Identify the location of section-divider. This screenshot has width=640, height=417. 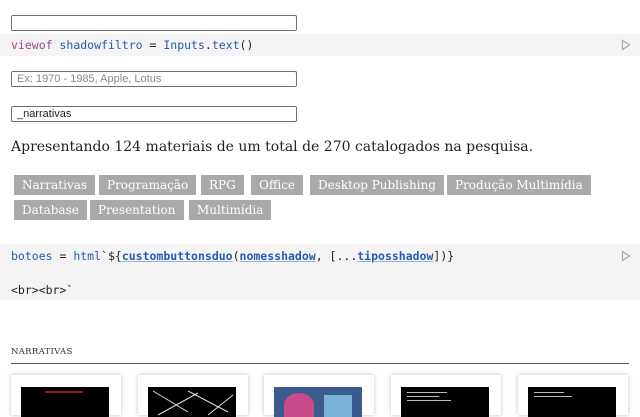
(320, 363).